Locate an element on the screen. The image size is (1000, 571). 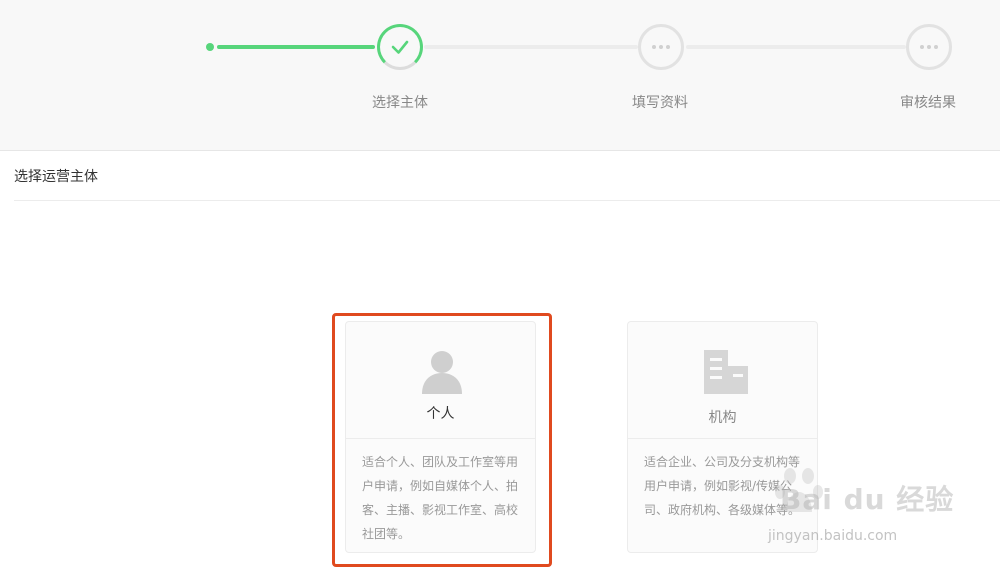
step-3-label: 审核结果 is located at coordinates (928, 103).